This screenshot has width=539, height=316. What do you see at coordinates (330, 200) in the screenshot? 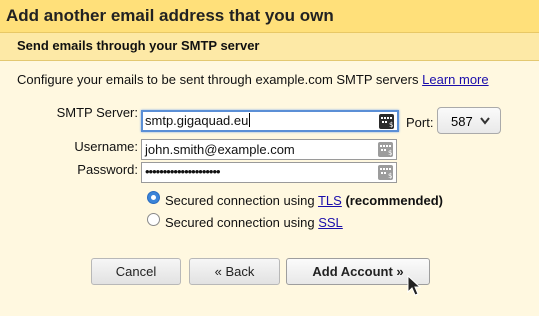
I see `tls-link: TLS` at bounding box center [330, 200].